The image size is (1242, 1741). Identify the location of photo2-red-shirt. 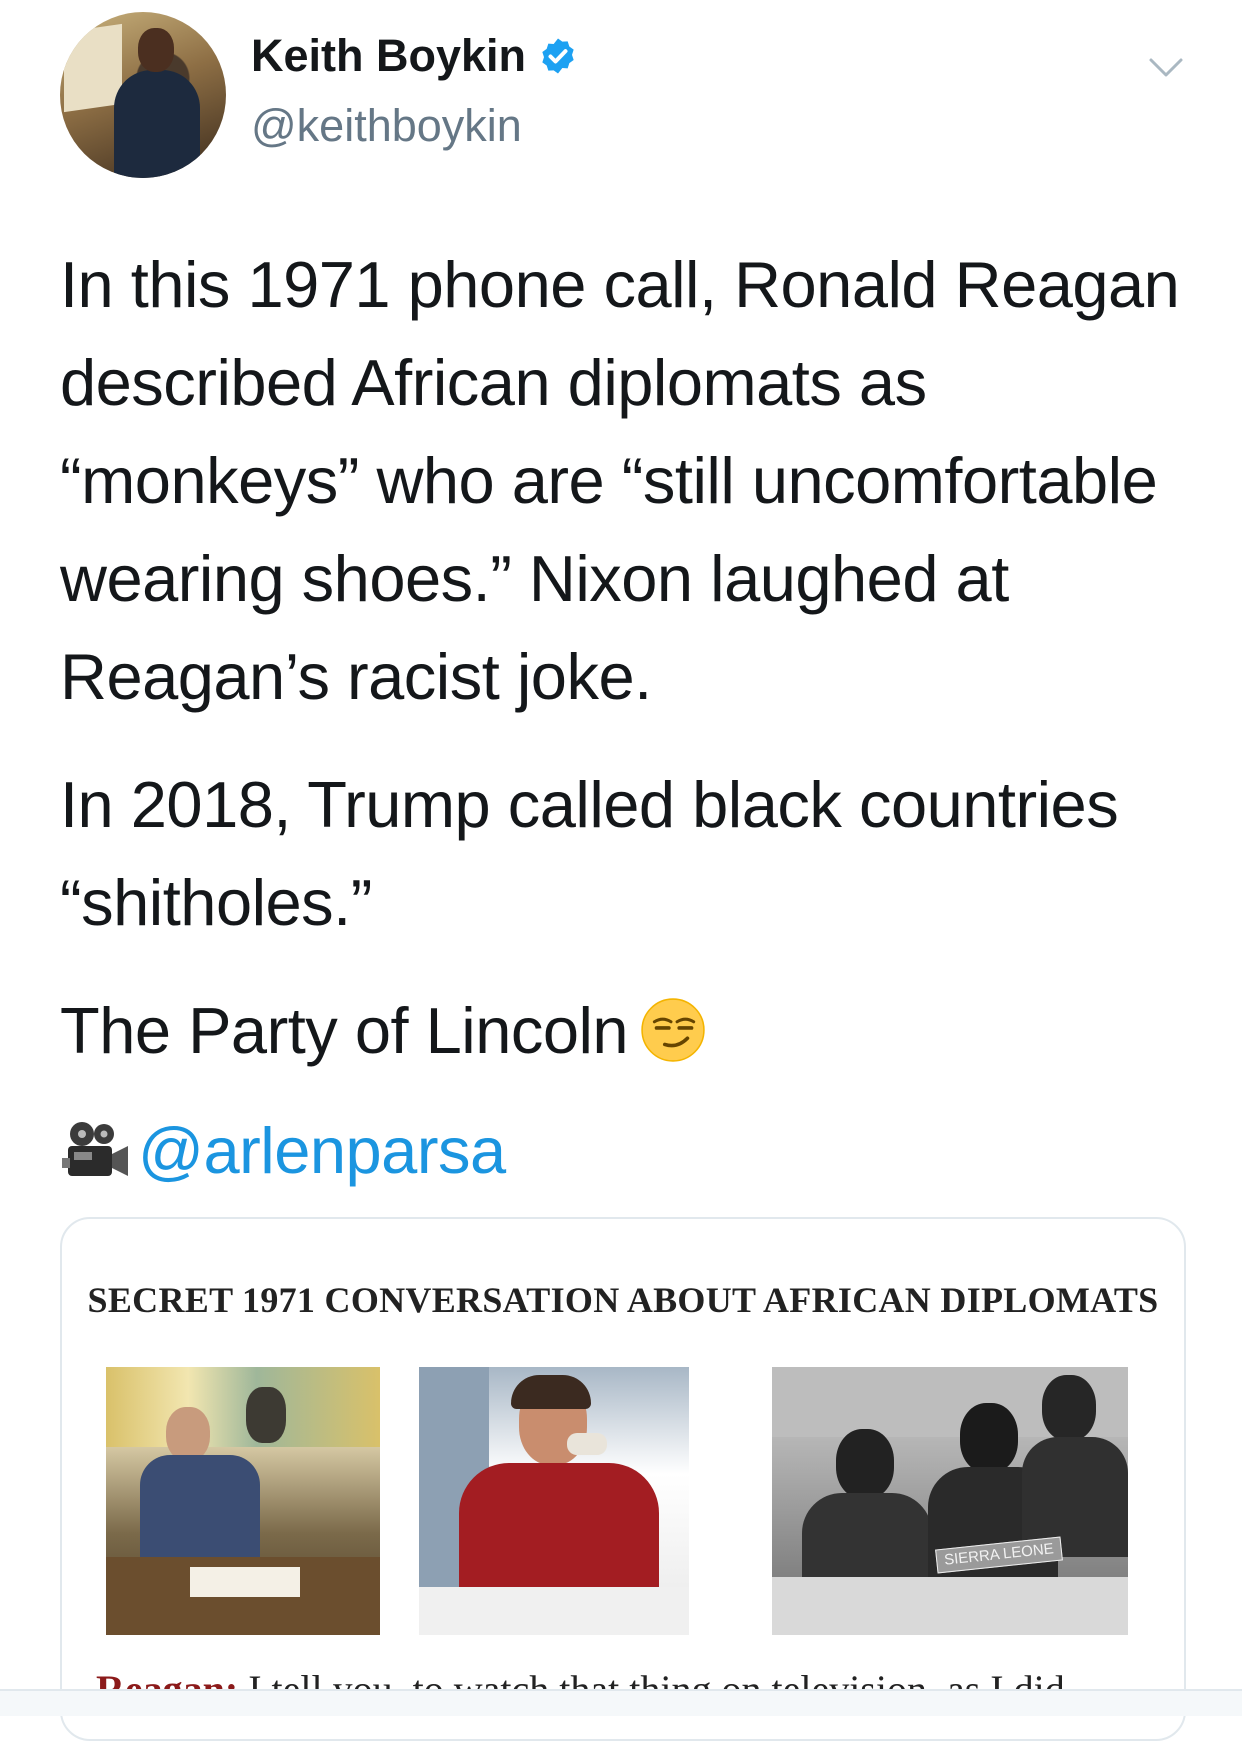
(559, 1528).